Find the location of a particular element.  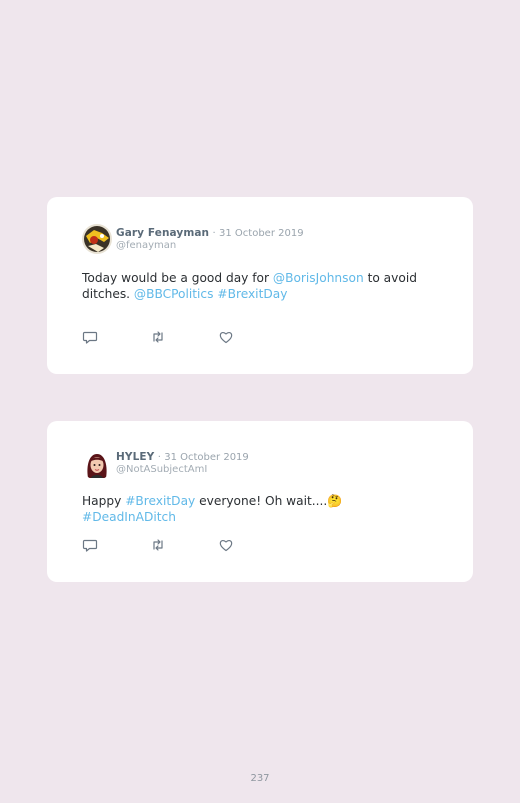

hashtag-link: #DeadInADitch is located at coordinates (129, 517).